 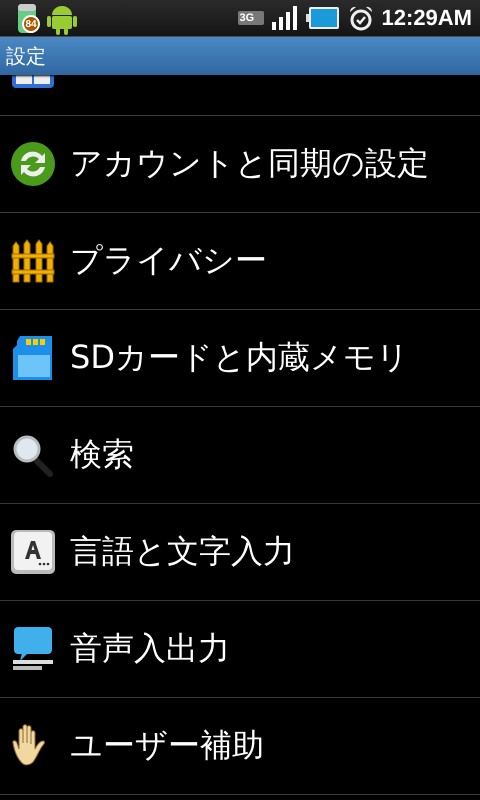 I want to click on network-type-icon: 3G, so click(x=251, y=18).